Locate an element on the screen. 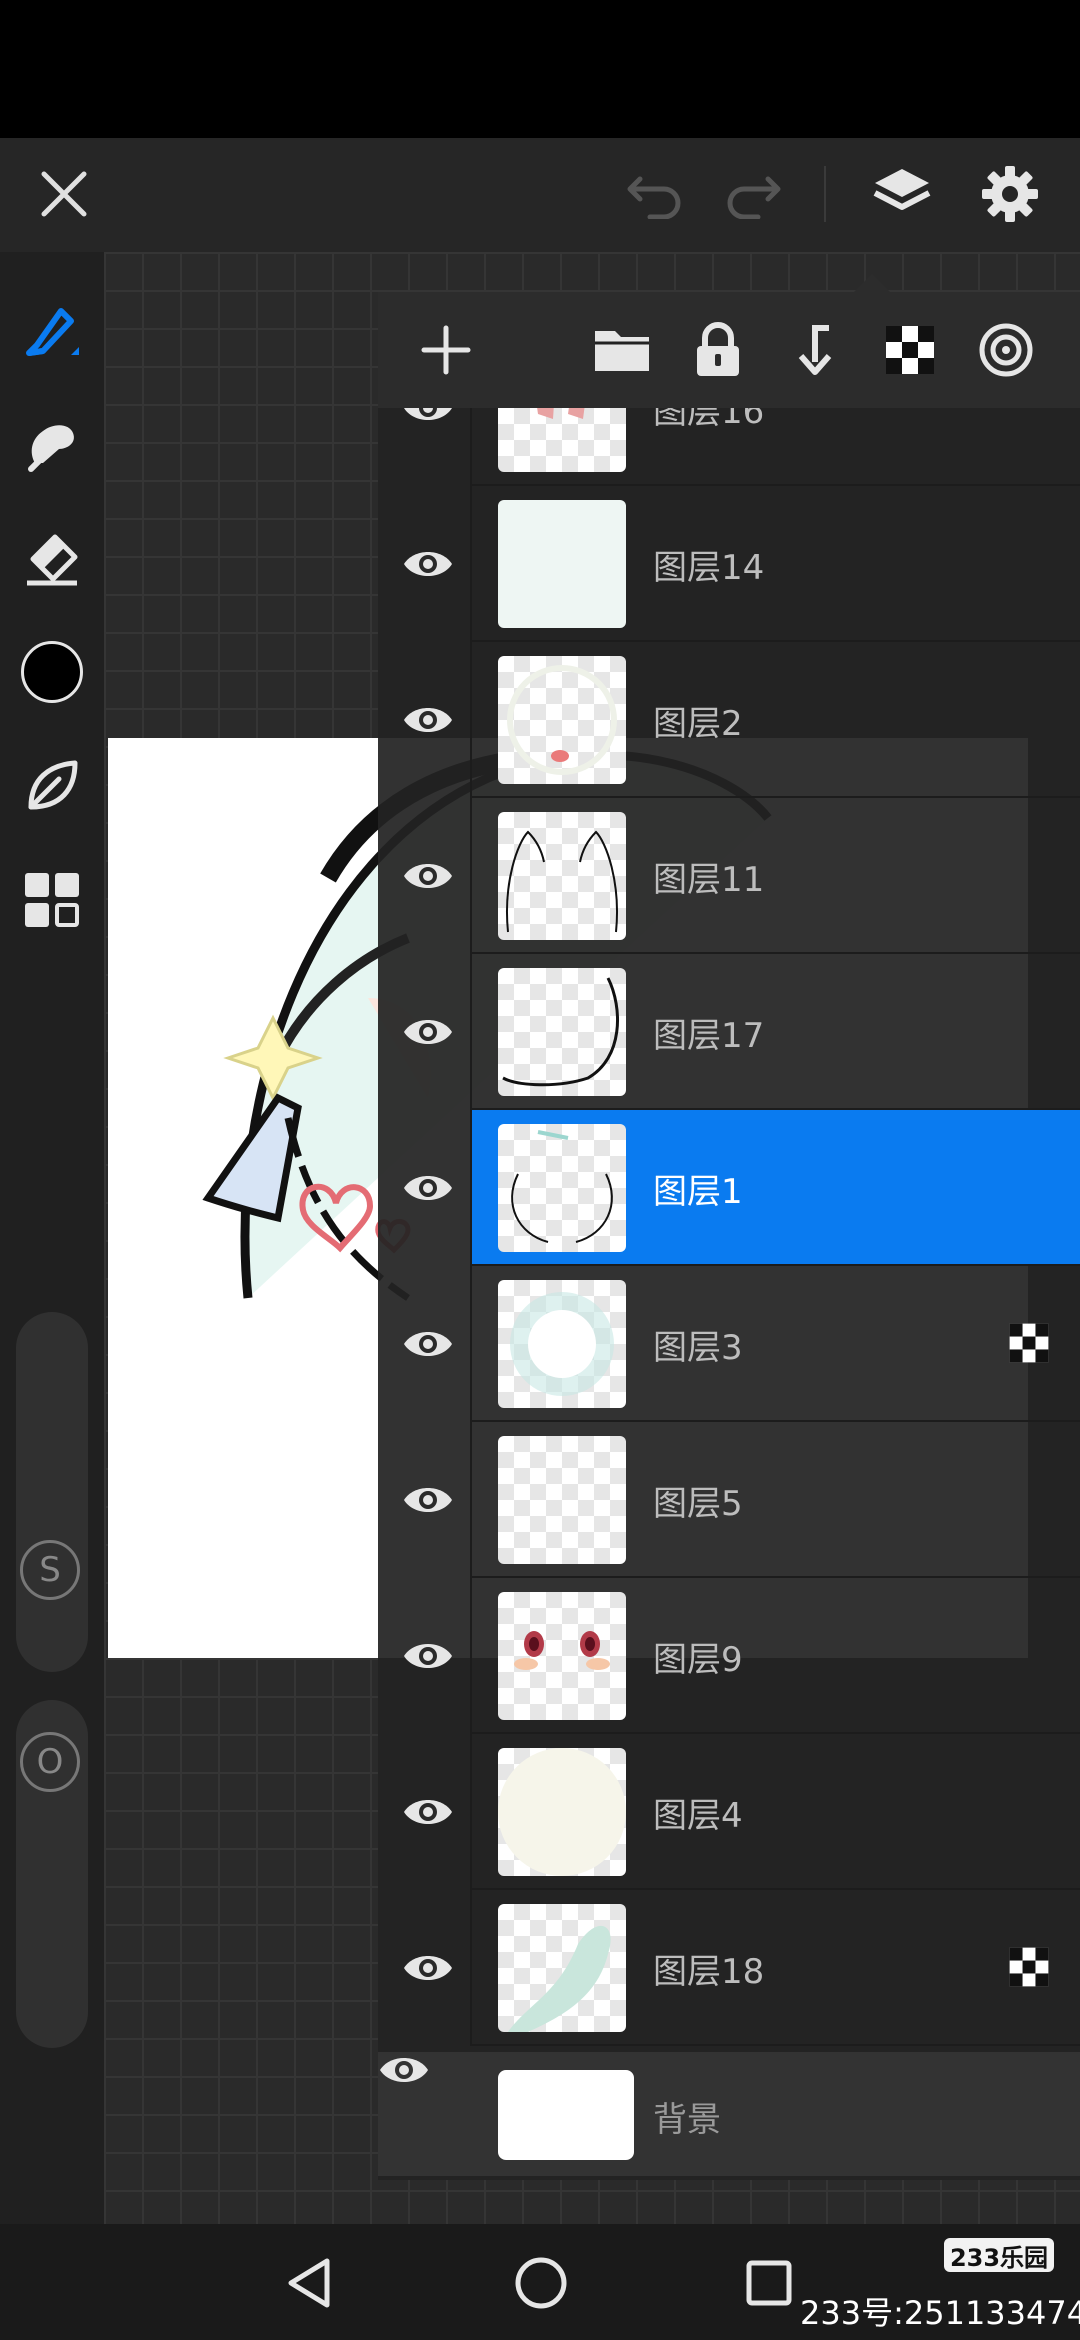  nav-recents-button is located at coordinates (769, 2283).